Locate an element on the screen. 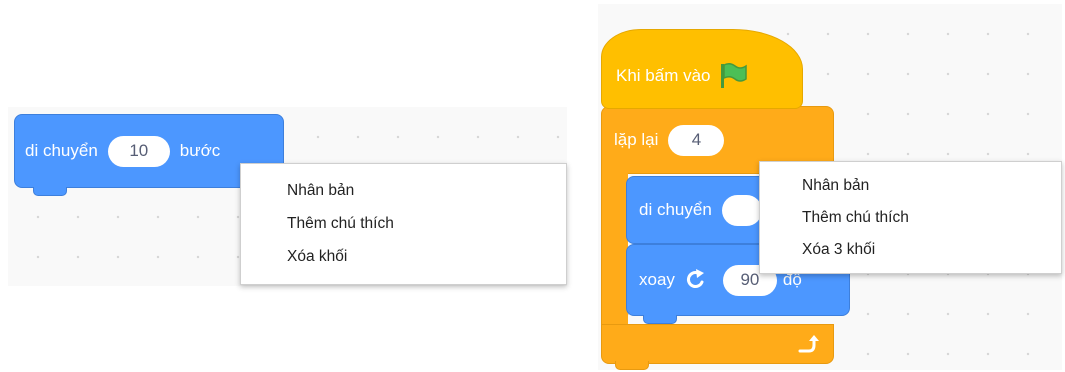  menu-item-delete-block: Xóa khối is located at coordinates (403, 256).